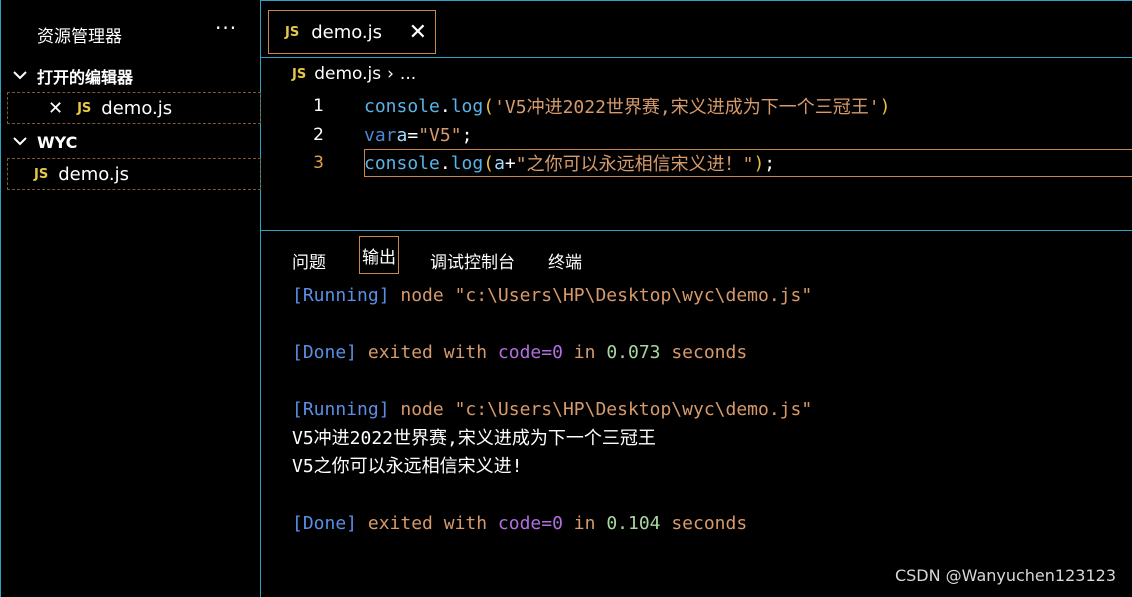 Image resolution: width=1132 pixels, height=597 pixels. I want to click on token: "V5", so click(440, 135).